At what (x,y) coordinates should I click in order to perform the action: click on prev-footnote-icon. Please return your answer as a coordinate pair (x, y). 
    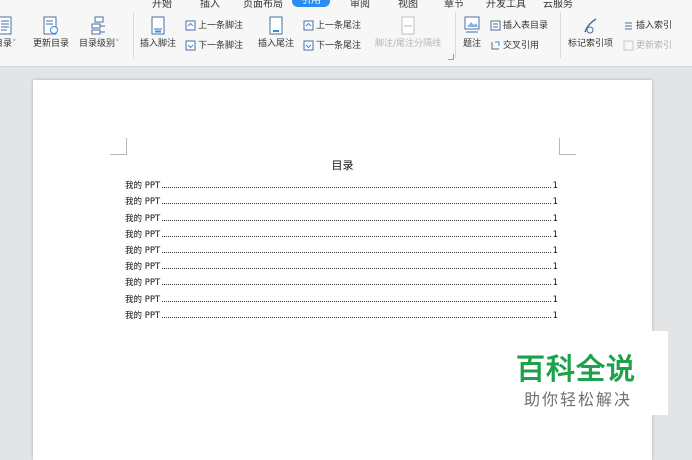
    Looking at the image, I should click on (190, 25).